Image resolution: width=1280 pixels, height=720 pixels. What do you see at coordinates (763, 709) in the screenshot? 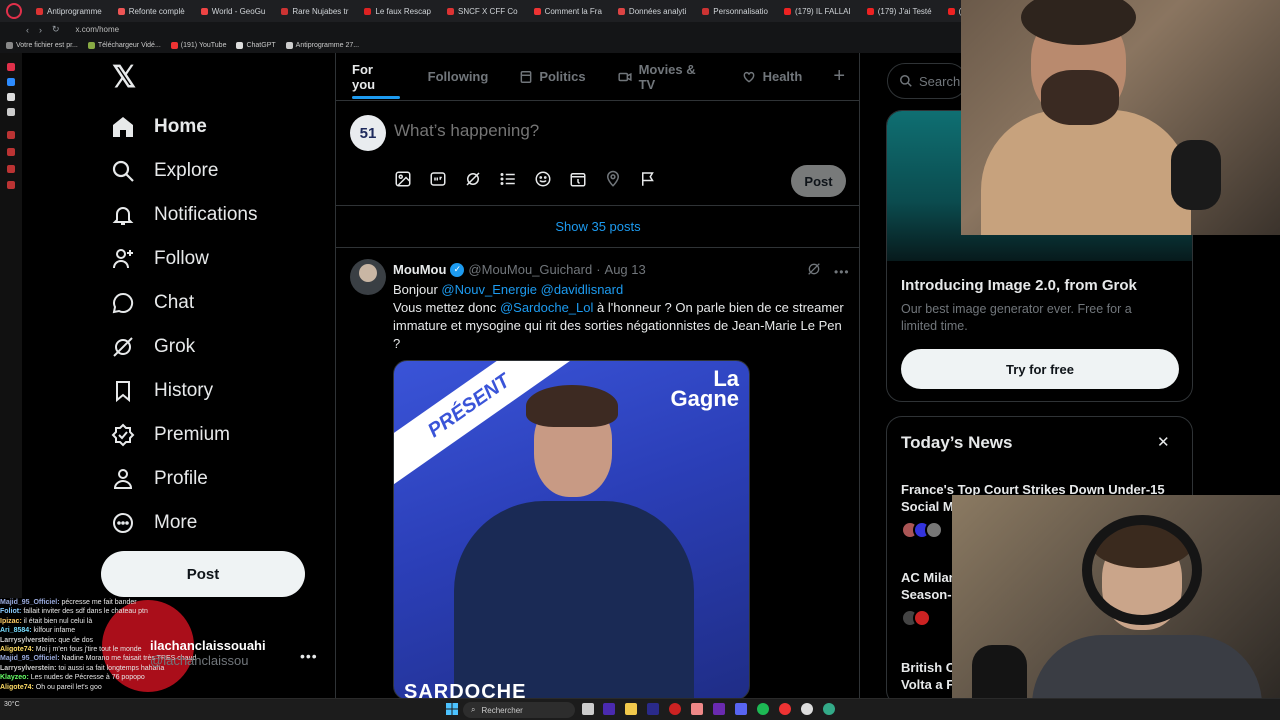
I see `spotify-icon` at bounding box center [763, 709].